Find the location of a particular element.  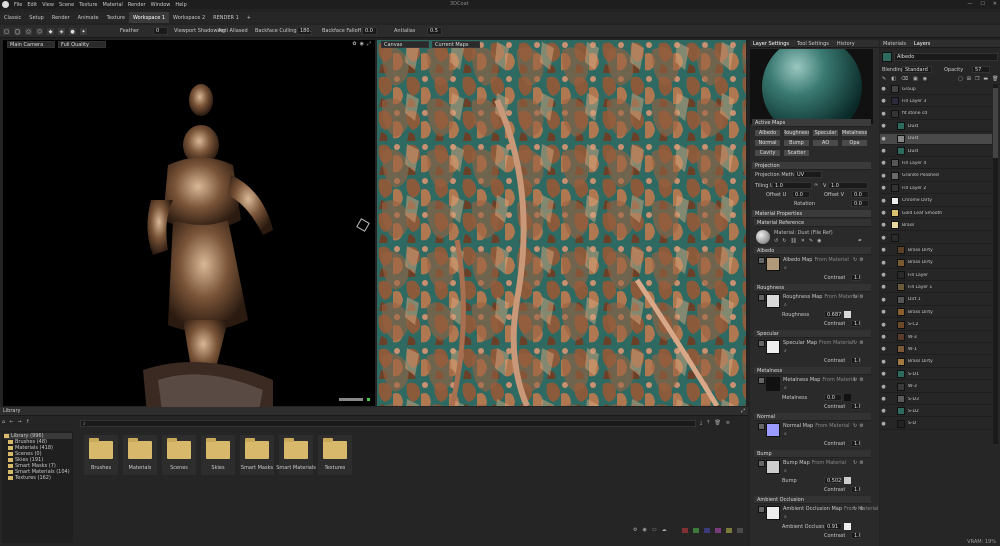

layers-tab-1: Layers is located at coordinates (922, 44).